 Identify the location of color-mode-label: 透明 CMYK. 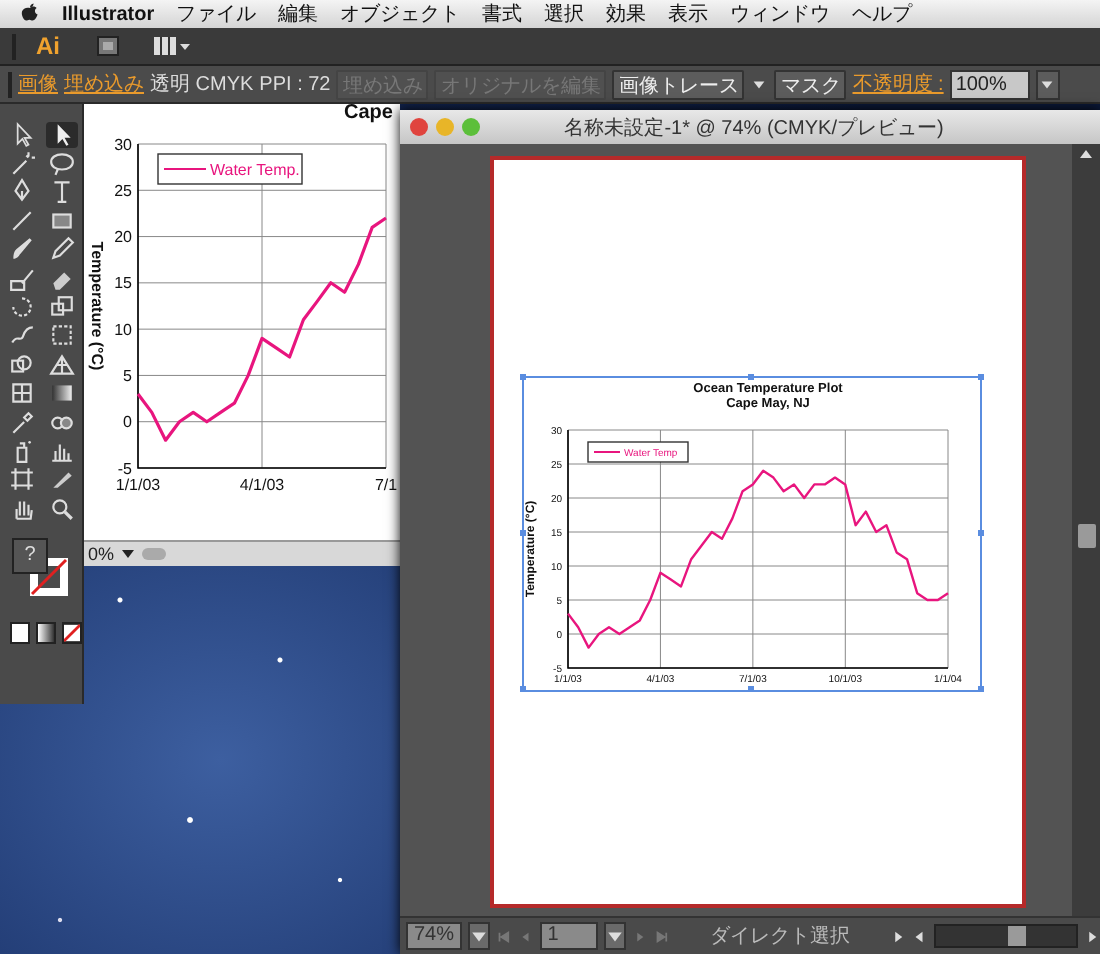
(202, 84).